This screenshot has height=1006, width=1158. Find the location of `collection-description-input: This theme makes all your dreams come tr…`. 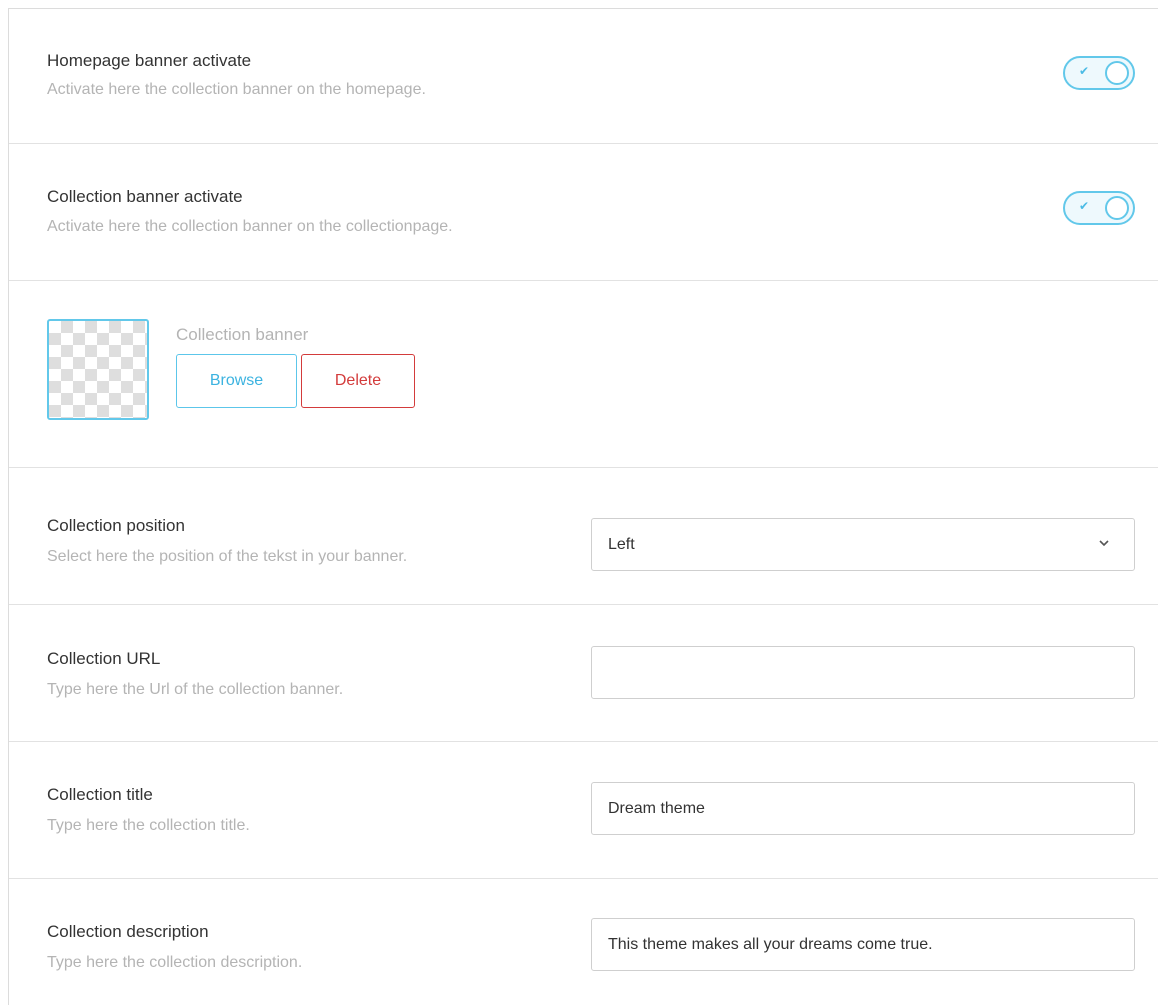

collection-description-input: This theme makes all your dreams come tr… is located at coordinates (863, 944).